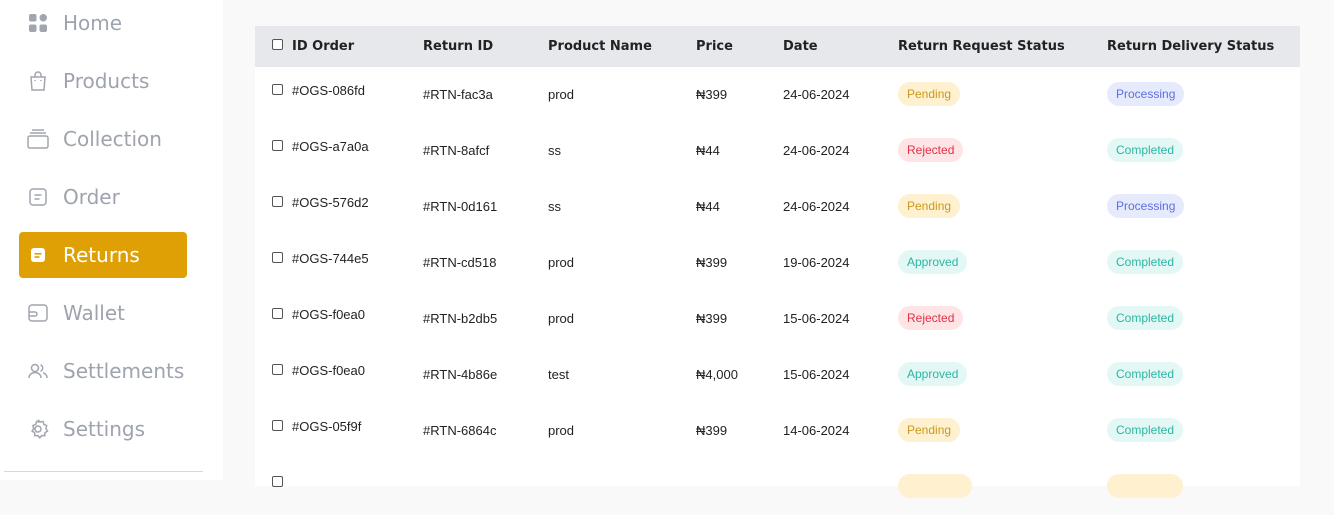 This screenshot has height=515, width=1334. Describe the element at coordinates (38, 81) in the screenshot. I see `shopping-bag-icon` at that location.